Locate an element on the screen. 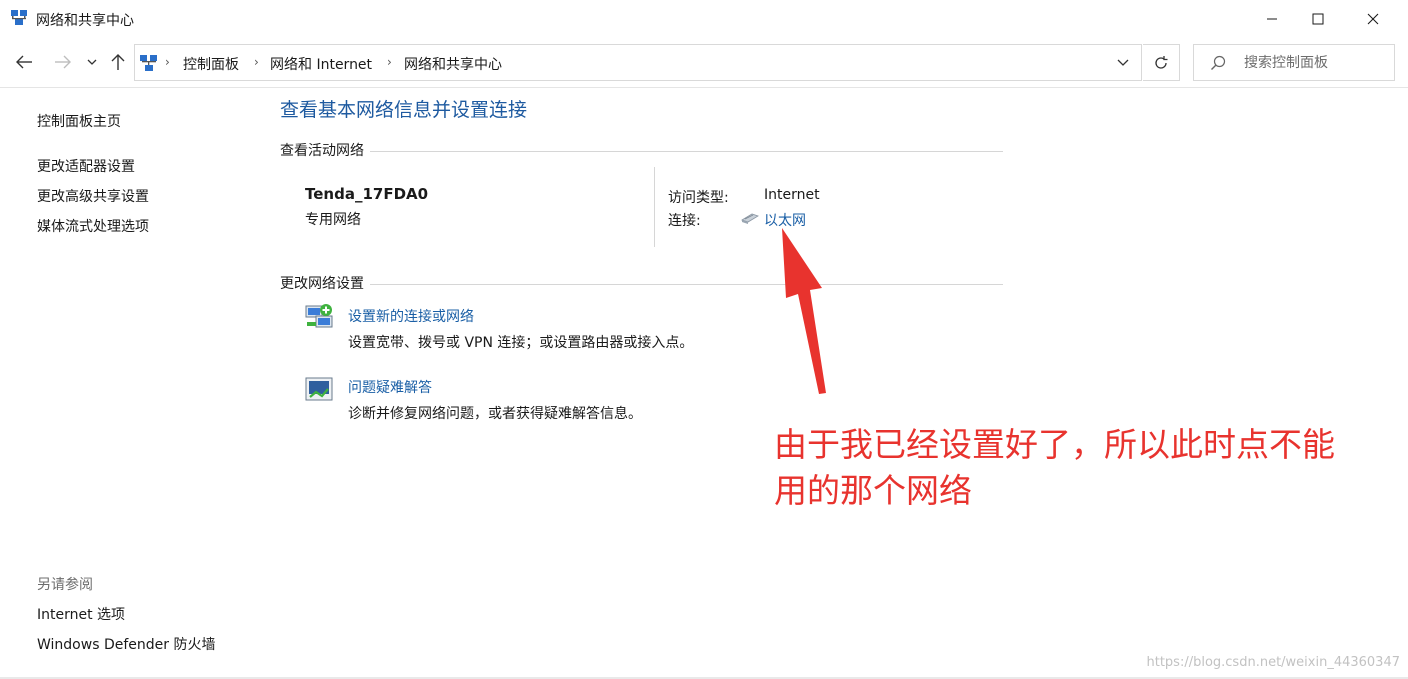 Image resolution: width=1408 pixels, height=679 pixels. address-box: › 控制面板 › 网络和 Internet › 网络和共享中心 is located at coordinates (638, 62).